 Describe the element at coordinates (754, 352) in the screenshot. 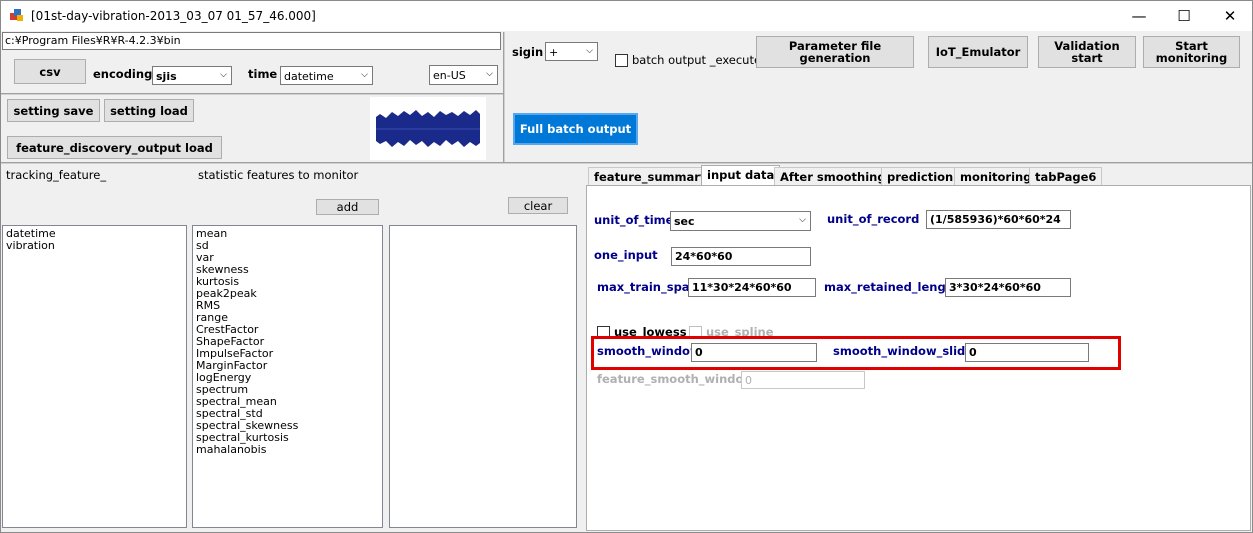

I see `smooth-window-input: 0` at that location.